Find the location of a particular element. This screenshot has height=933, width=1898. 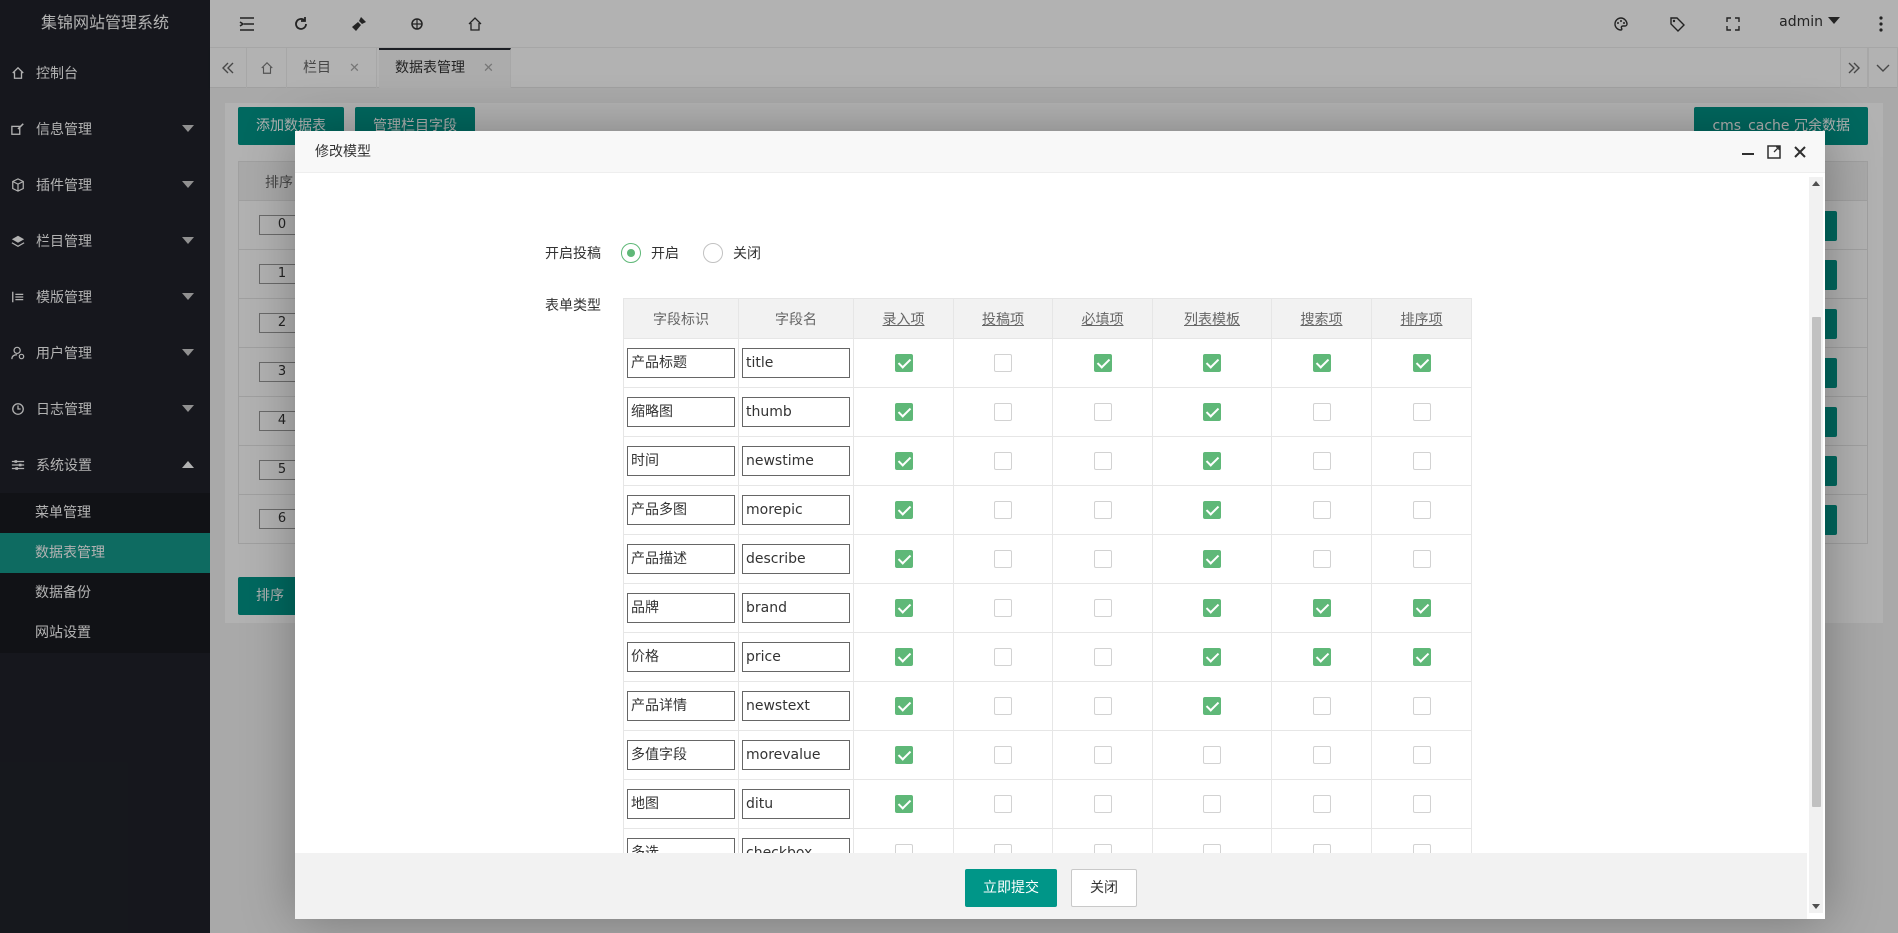

minimize-icon is located at coordinates (1748, 152).